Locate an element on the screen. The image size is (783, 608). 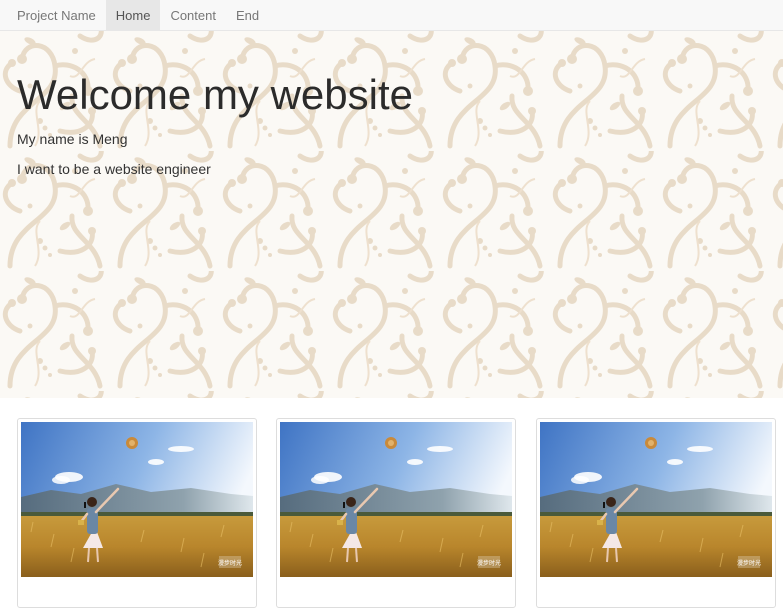
hero-title: Welcome my website is located at coordinates (215, 94).